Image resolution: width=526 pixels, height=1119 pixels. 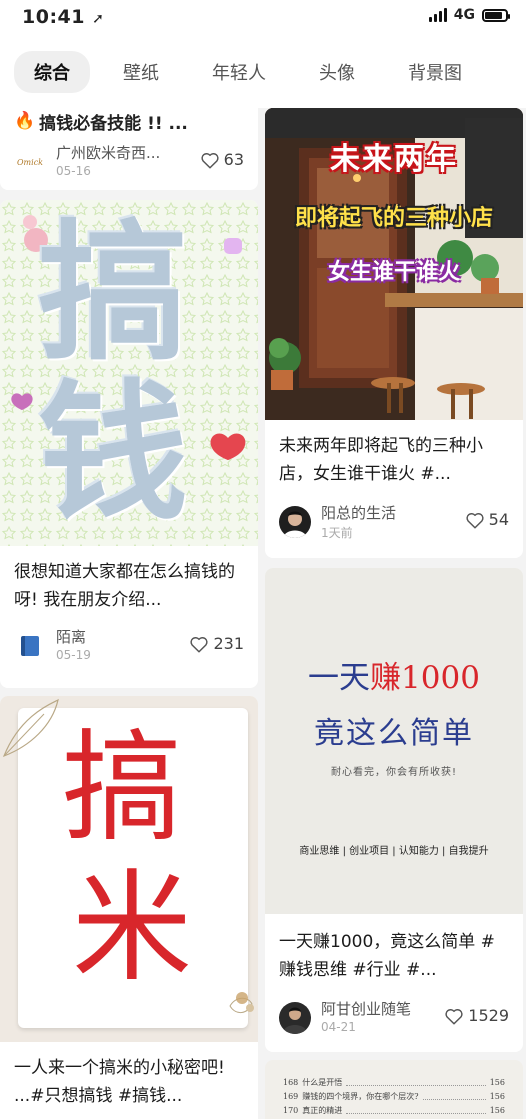 I want to click on like-count: 231, so click(x=228, y=643).